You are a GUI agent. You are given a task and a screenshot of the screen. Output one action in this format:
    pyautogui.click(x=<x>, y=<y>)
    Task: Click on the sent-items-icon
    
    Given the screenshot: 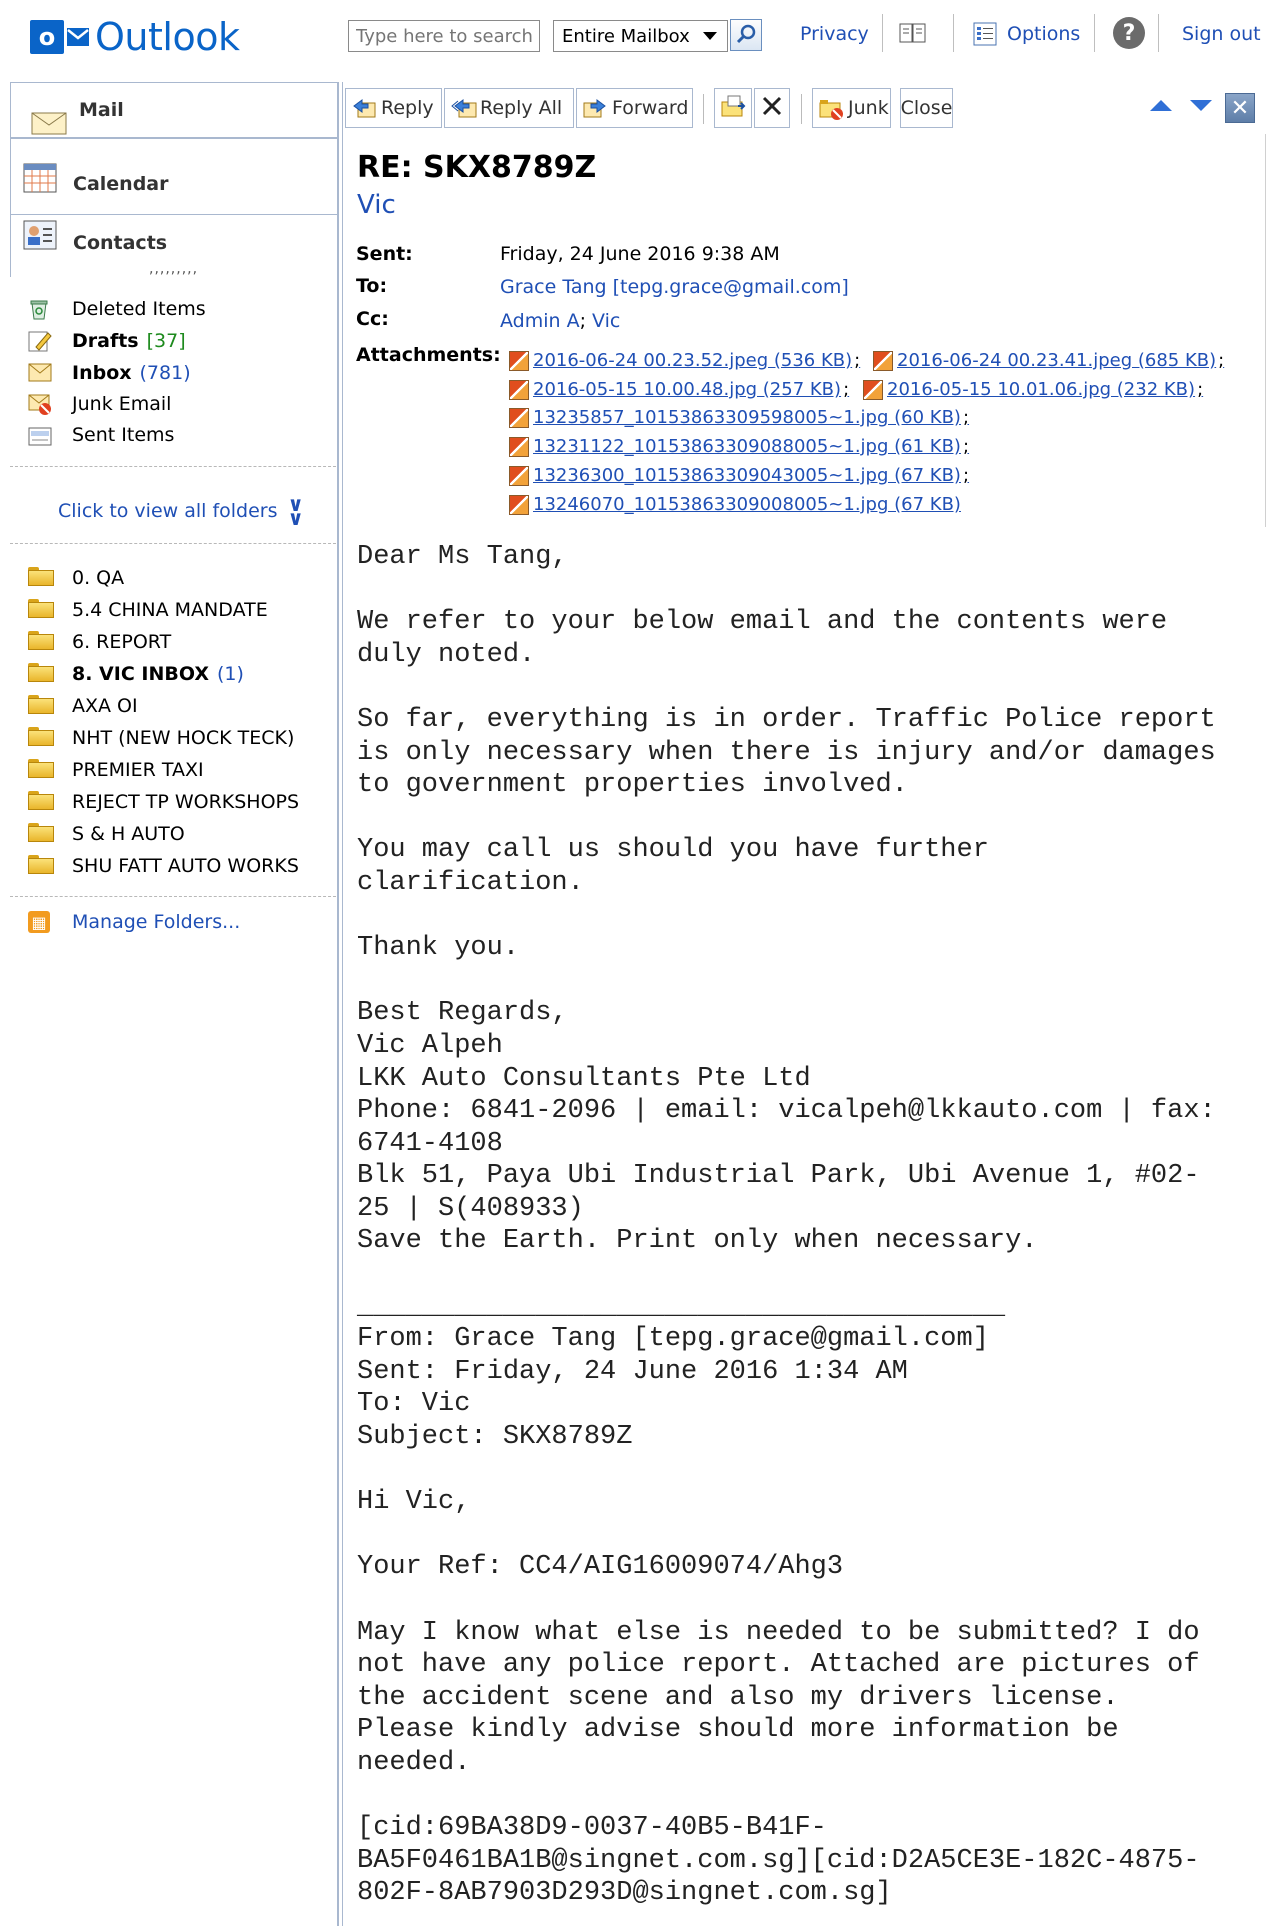 What is the action you would take?
    pyautogui.click(x=40, y=435)
    